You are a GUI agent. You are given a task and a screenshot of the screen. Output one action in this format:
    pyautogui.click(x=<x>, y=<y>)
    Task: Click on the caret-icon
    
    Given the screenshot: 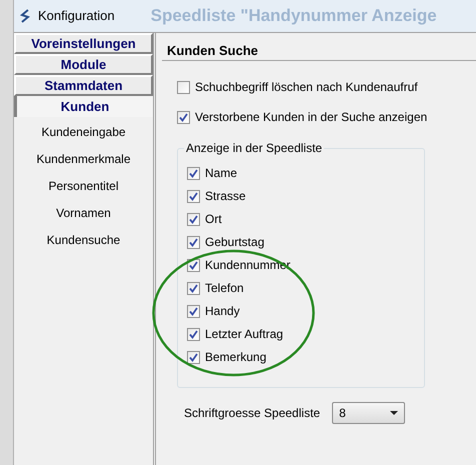 What is the action you would take?
    pyautogui.click(x=394, y=413)
    